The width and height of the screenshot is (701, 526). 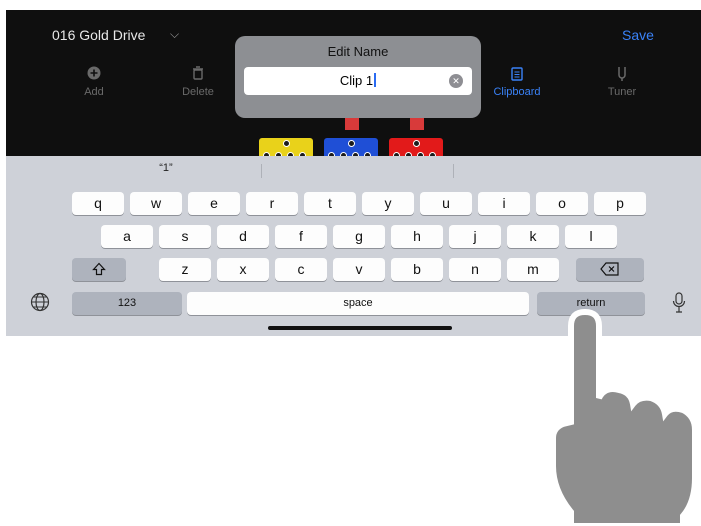 I want to click on name-input: Clip 1 ✕, so click(x=358, y=81).